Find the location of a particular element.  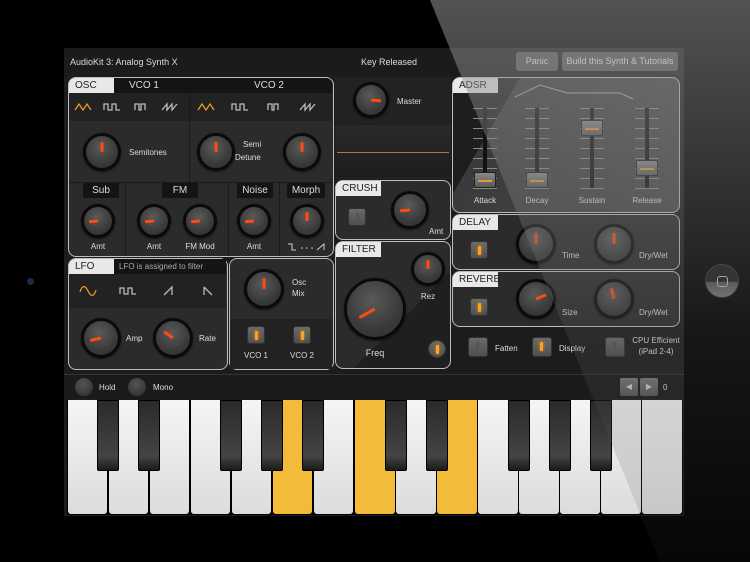

delay-time-knob is located at coordinates (536, 244).